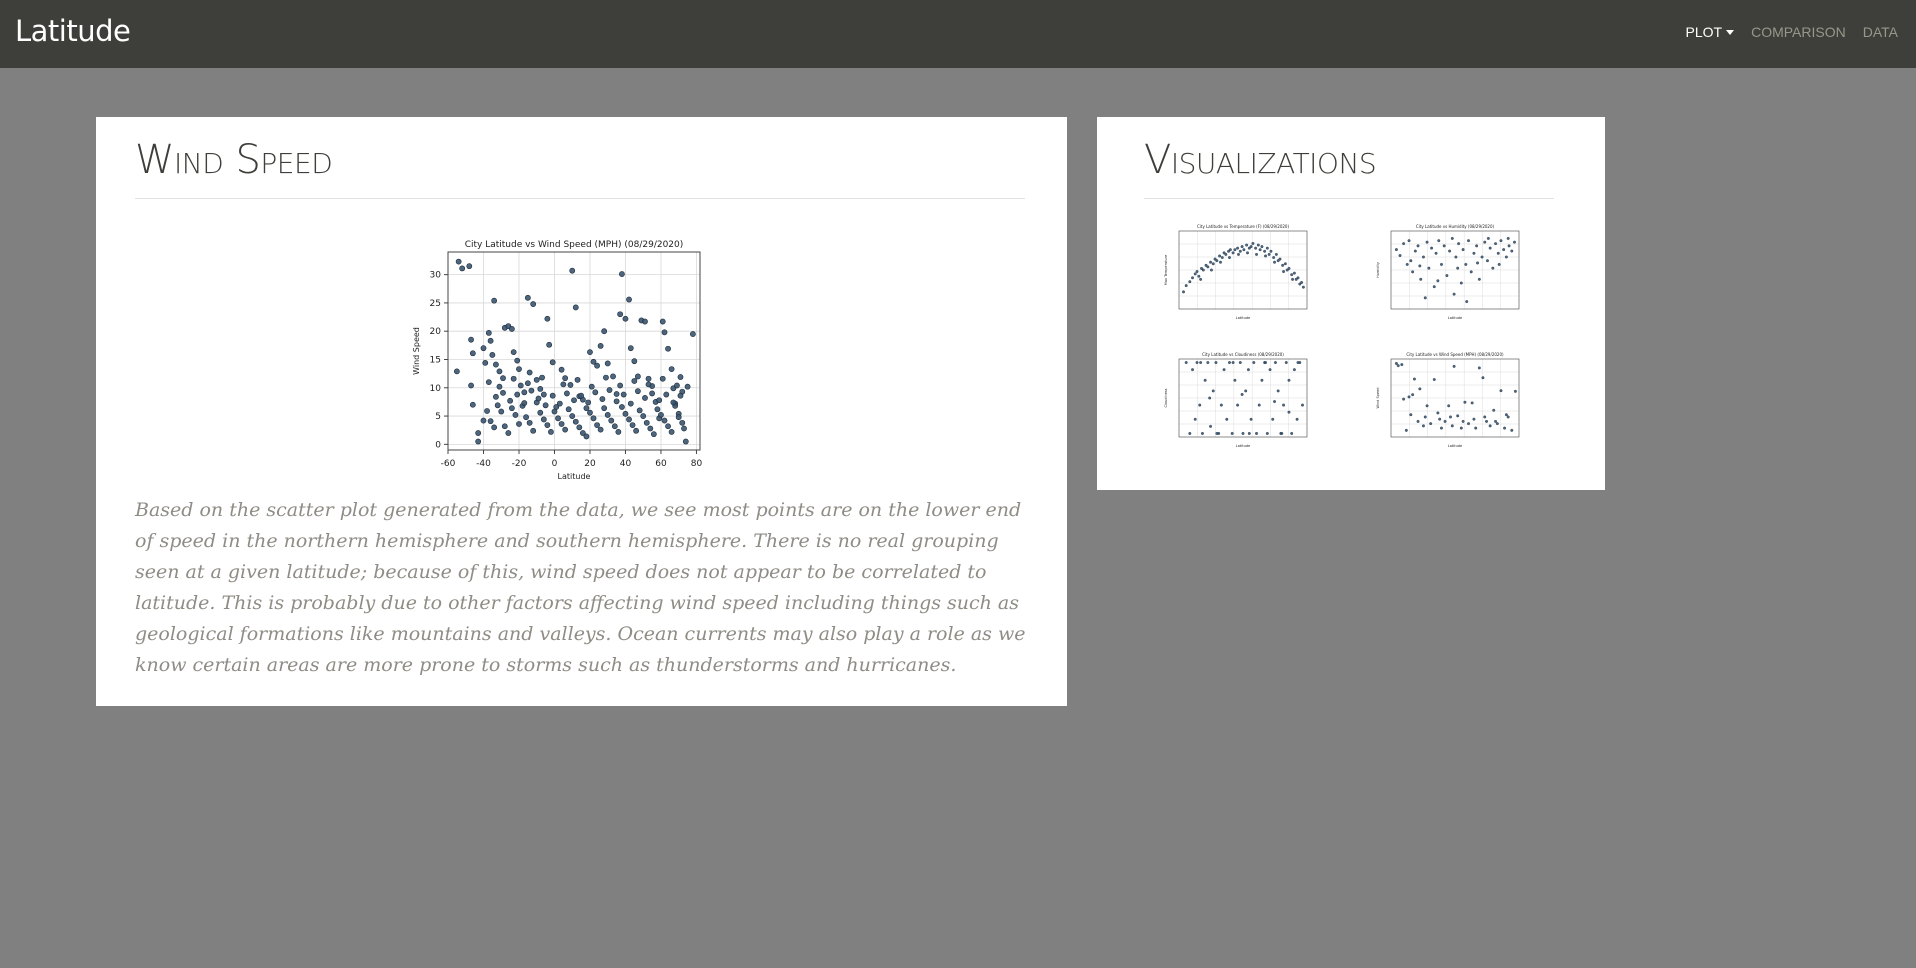  What do you see at coordinates (73, 31) in the screenshot?
I see `brand-logo: Latitude` at bounding box center [73, 31].